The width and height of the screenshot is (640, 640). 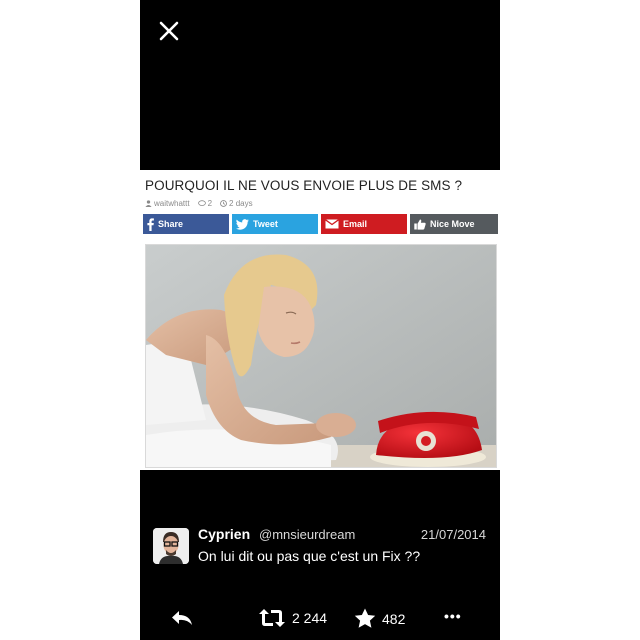 I want to click on article-title: POURQUOI IL NE VOUS ENVOIE PLUS DE SMS ?, so click(x=304, y=185).